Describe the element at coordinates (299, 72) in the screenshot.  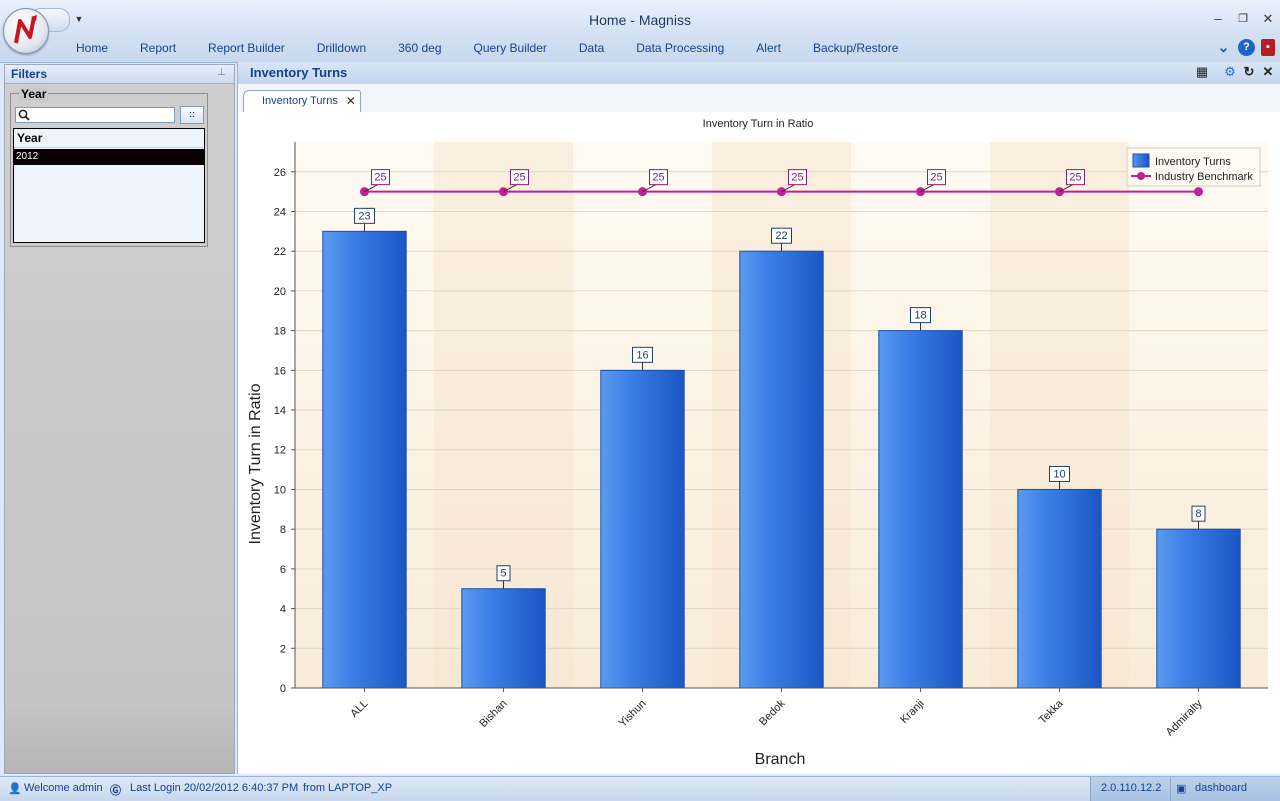
I see `page-title: Inventory Turns` at that location.